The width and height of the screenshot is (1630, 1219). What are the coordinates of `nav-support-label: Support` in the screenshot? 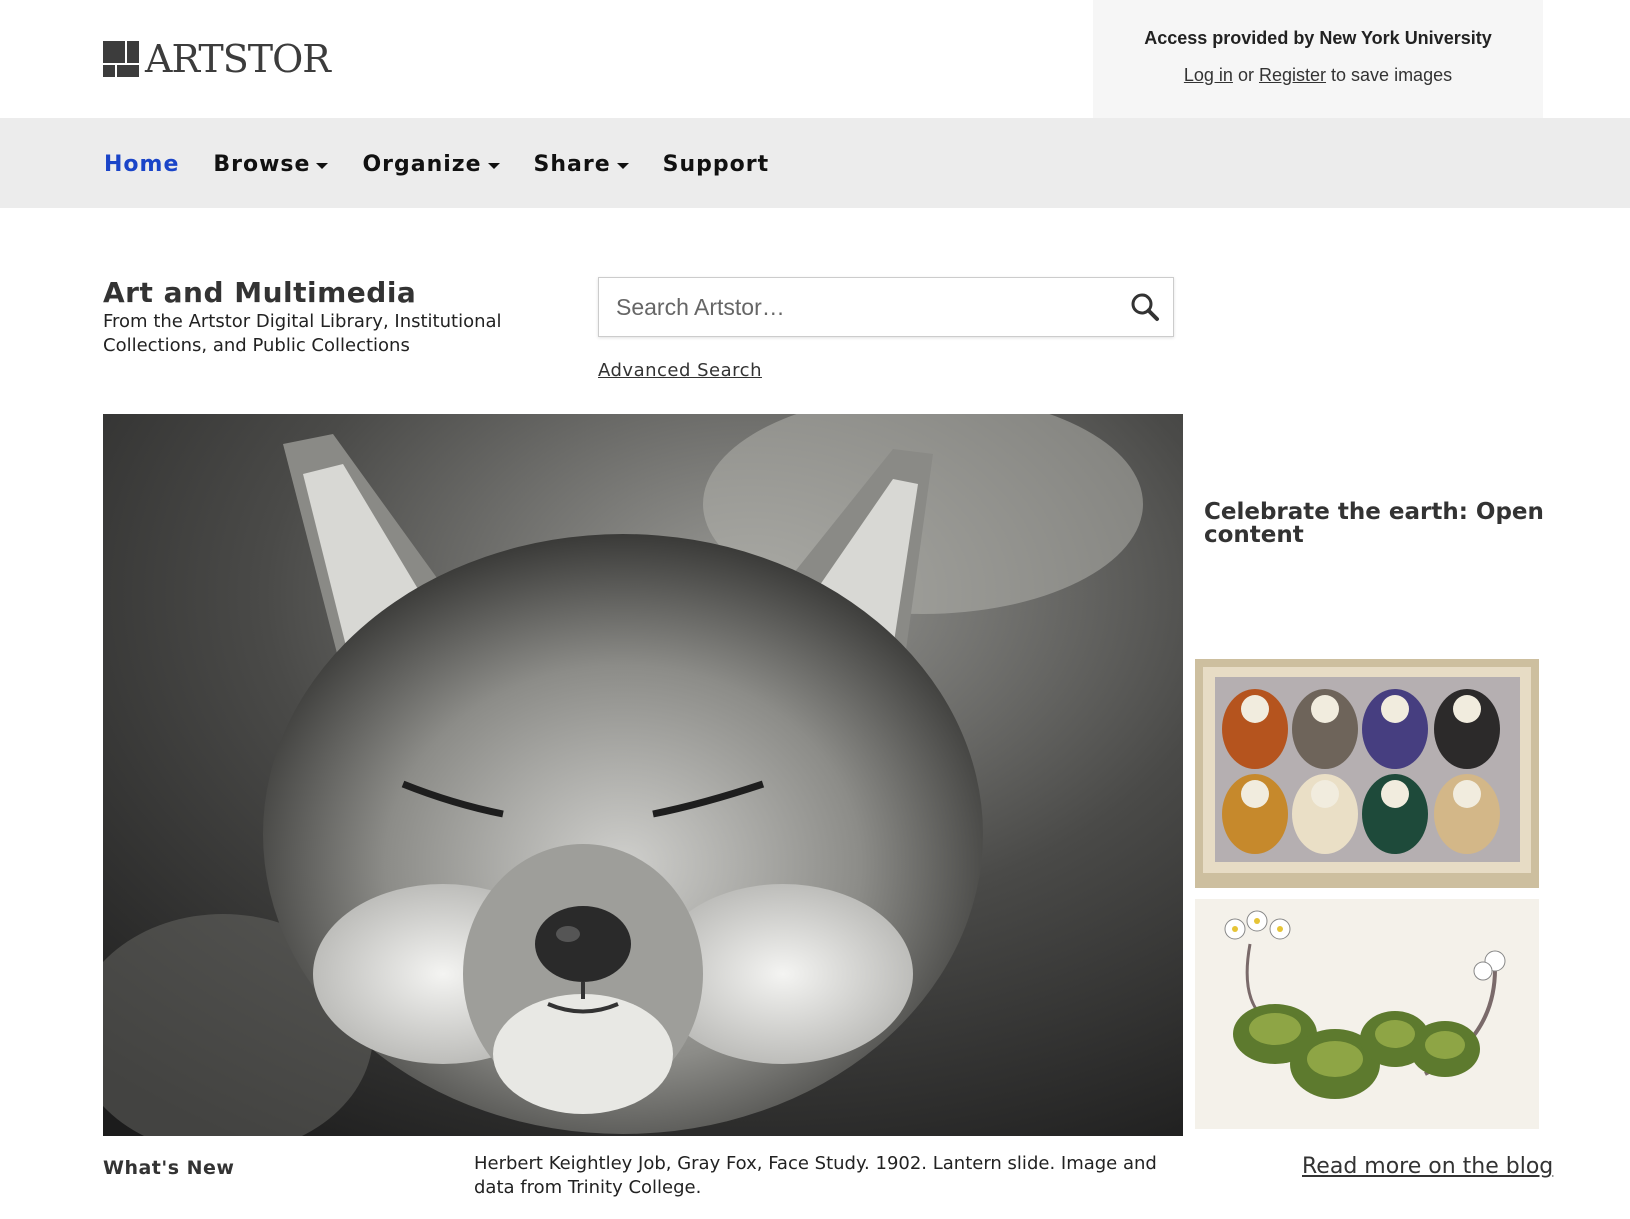 It's located at (716, 164).